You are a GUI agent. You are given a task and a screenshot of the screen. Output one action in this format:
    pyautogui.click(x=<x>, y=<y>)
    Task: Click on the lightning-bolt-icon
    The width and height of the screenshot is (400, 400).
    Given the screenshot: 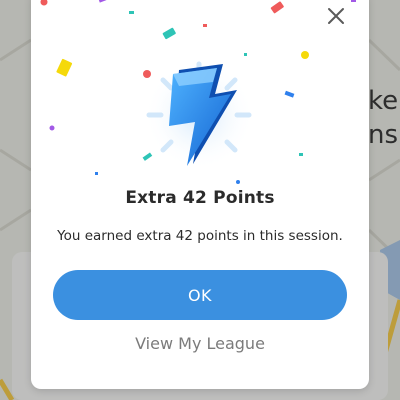 What is the action you would take?
    pyautogui.click(x=199, y=115)
    